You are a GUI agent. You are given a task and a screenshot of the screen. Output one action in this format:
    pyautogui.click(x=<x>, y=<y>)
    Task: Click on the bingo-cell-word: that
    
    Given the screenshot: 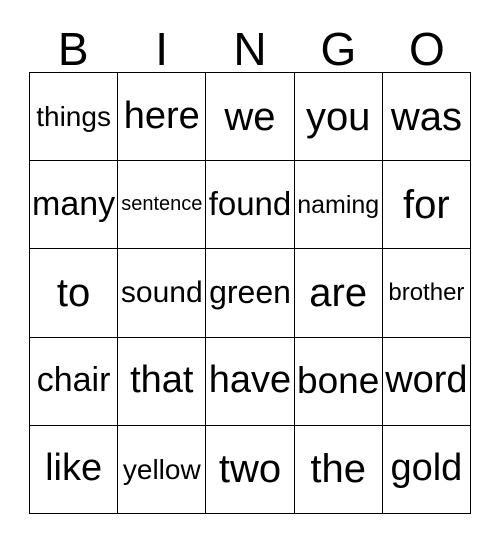 What is the action you would take?
    pyautogui.click(x=162, y=380)
    